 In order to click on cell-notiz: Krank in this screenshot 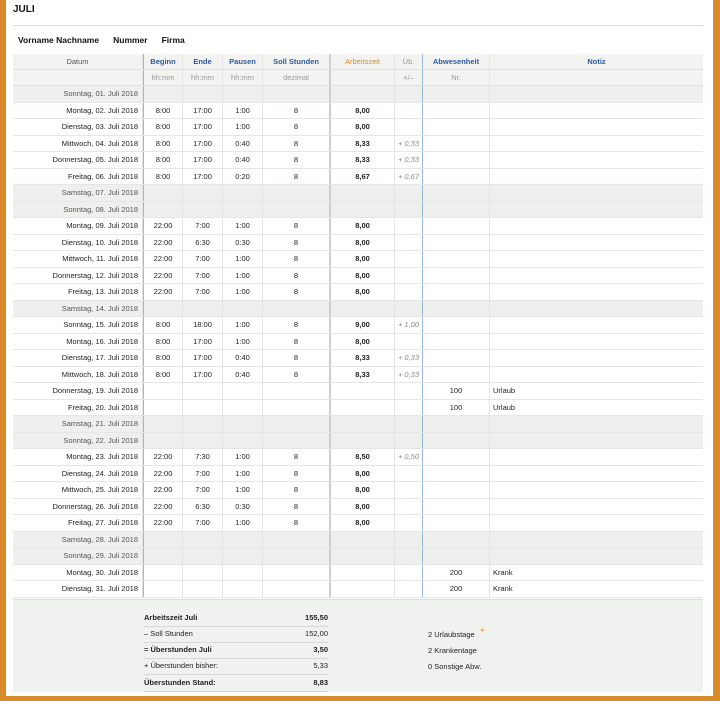, I will do `click(596, 573)`.